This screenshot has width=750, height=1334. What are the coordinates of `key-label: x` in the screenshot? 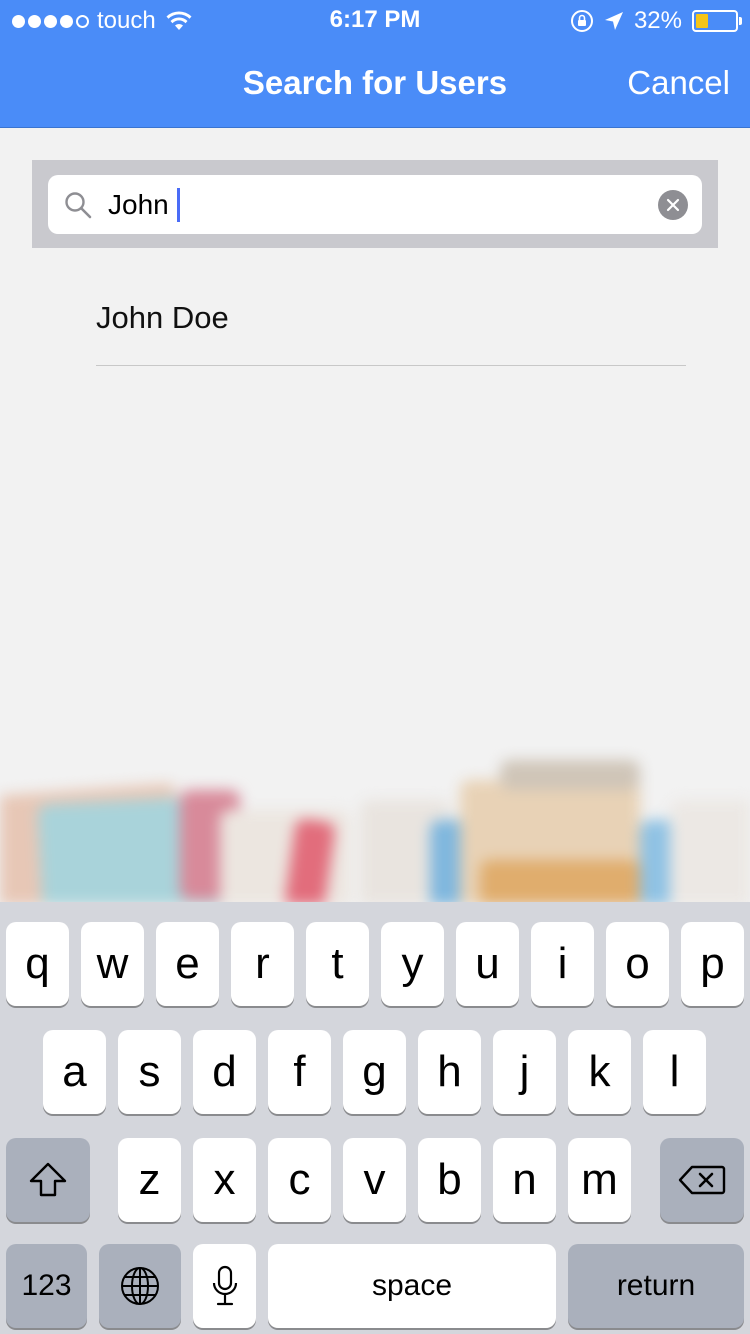 It's located at (224, 1179).